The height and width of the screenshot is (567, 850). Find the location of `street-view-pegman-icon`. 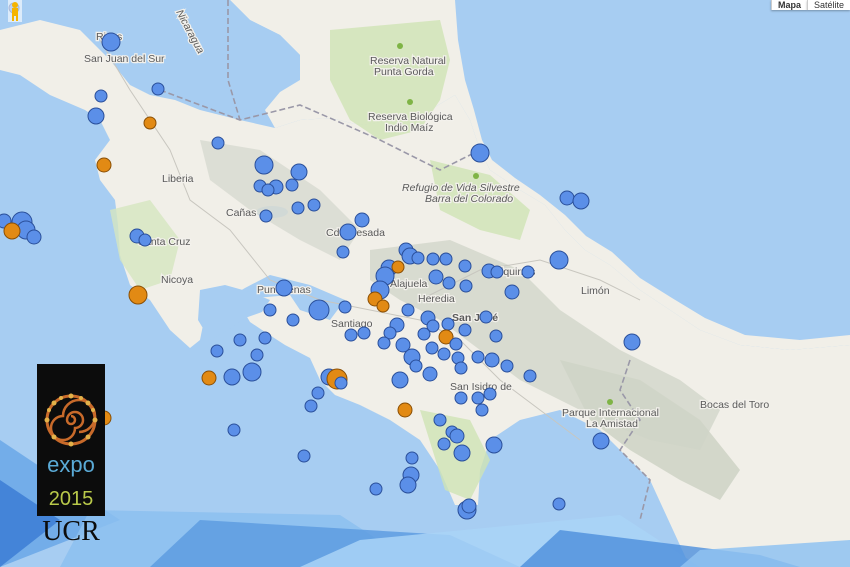

street-view-pegman-icon is located at coordinates (15, 11).